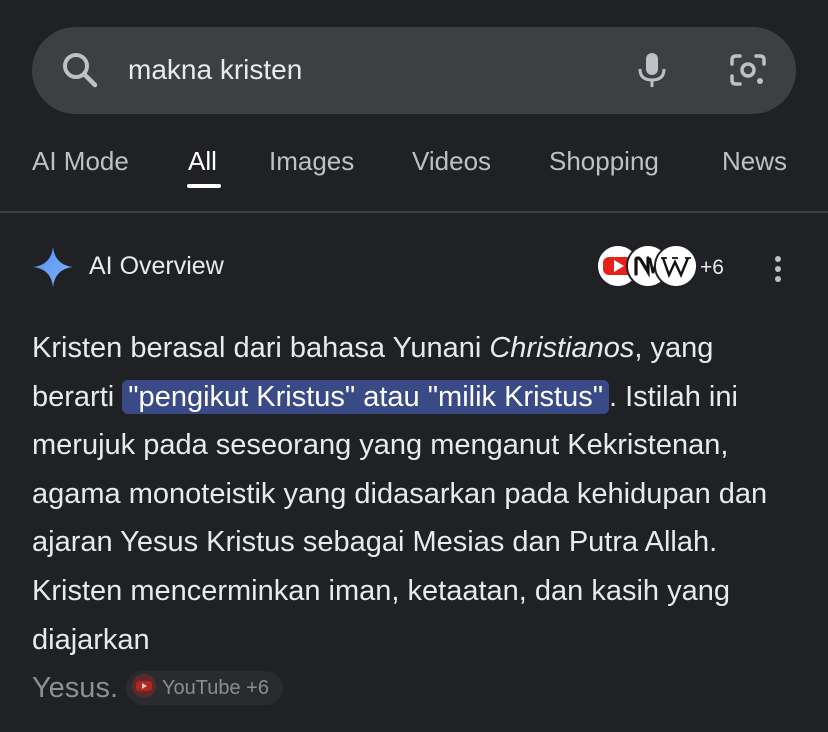 This screenshot has width=828, height=732. Describe the element at coordinates (215, 687) in the screenshot. I see `citation-chip-label: YouTube +6` at that location.